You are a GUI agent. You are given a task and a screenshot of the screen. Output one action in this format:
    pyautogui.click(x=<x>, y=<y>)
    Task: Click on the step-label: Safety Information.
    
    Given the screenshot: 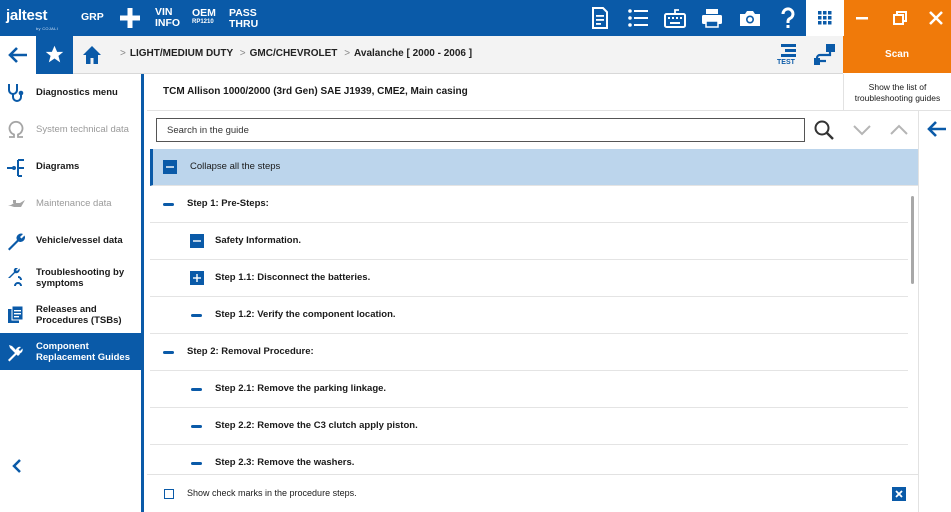 What is the action you would take?
    pyautogui.click(x=258, y=240)
    